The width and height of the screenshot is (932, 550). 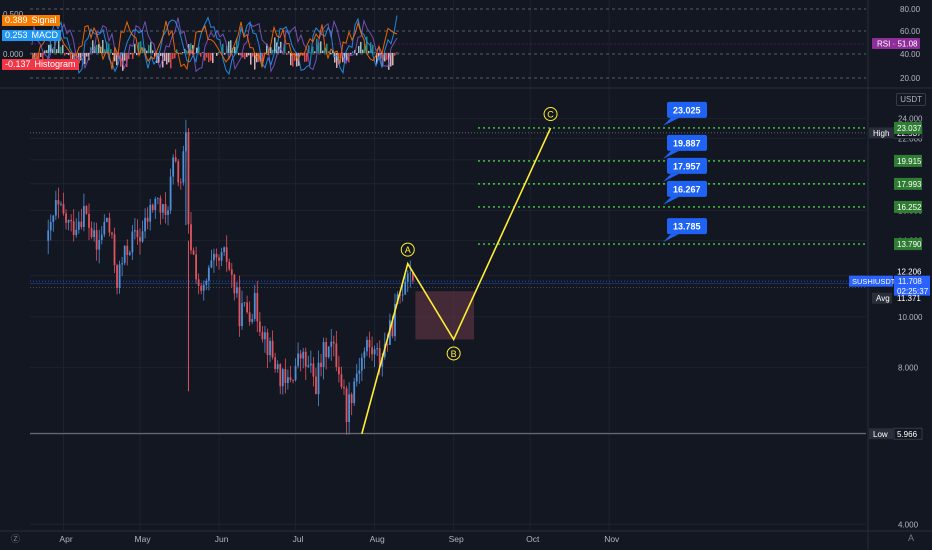 I want to click on target-axis-label: 13.790, so click(x=909, y=244).